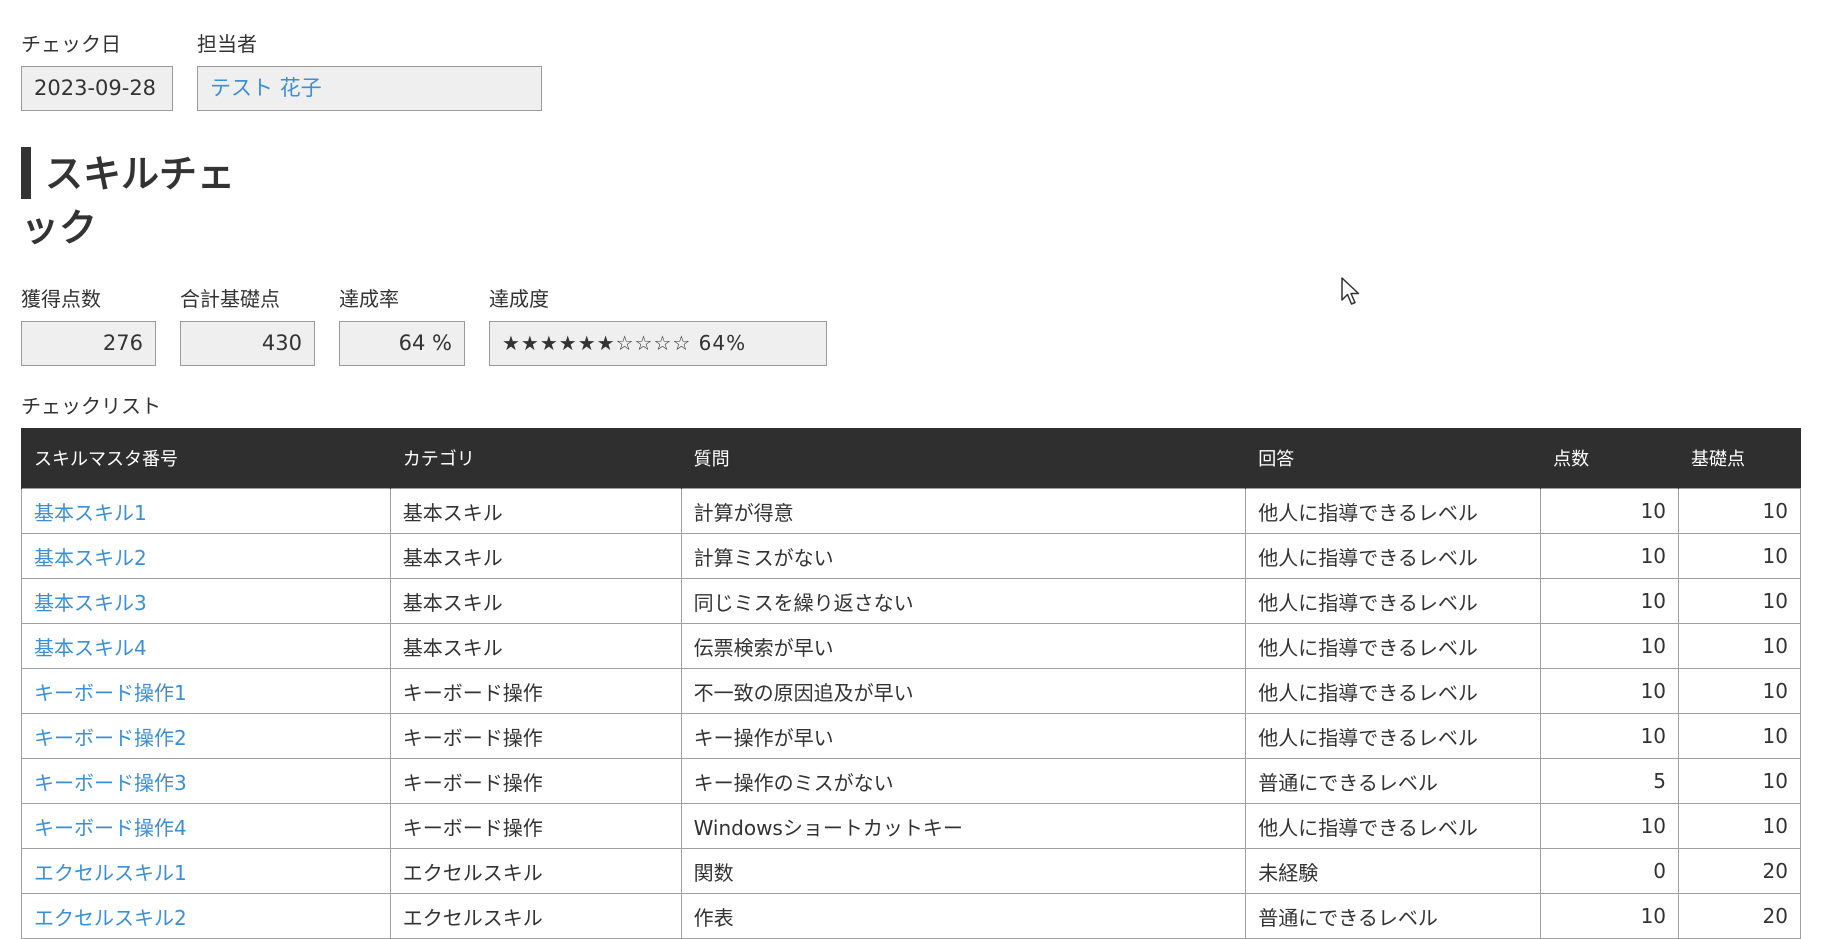 The height and width of the screenshot is (939, 1821). Describe the element at coordinates (61, 299) in the screenshot. I see `points-label: 獲得点数` at that location.